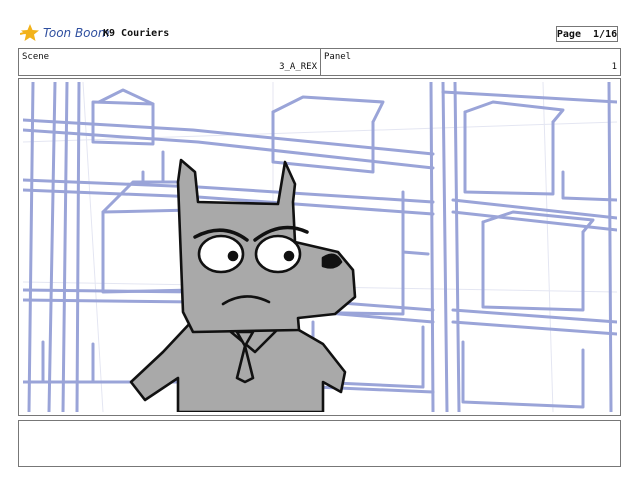  What do you see at coordinates (470, 62) in the screenshot?
I see `panel-cell: Panel 1` at bounding box center [470, 62].